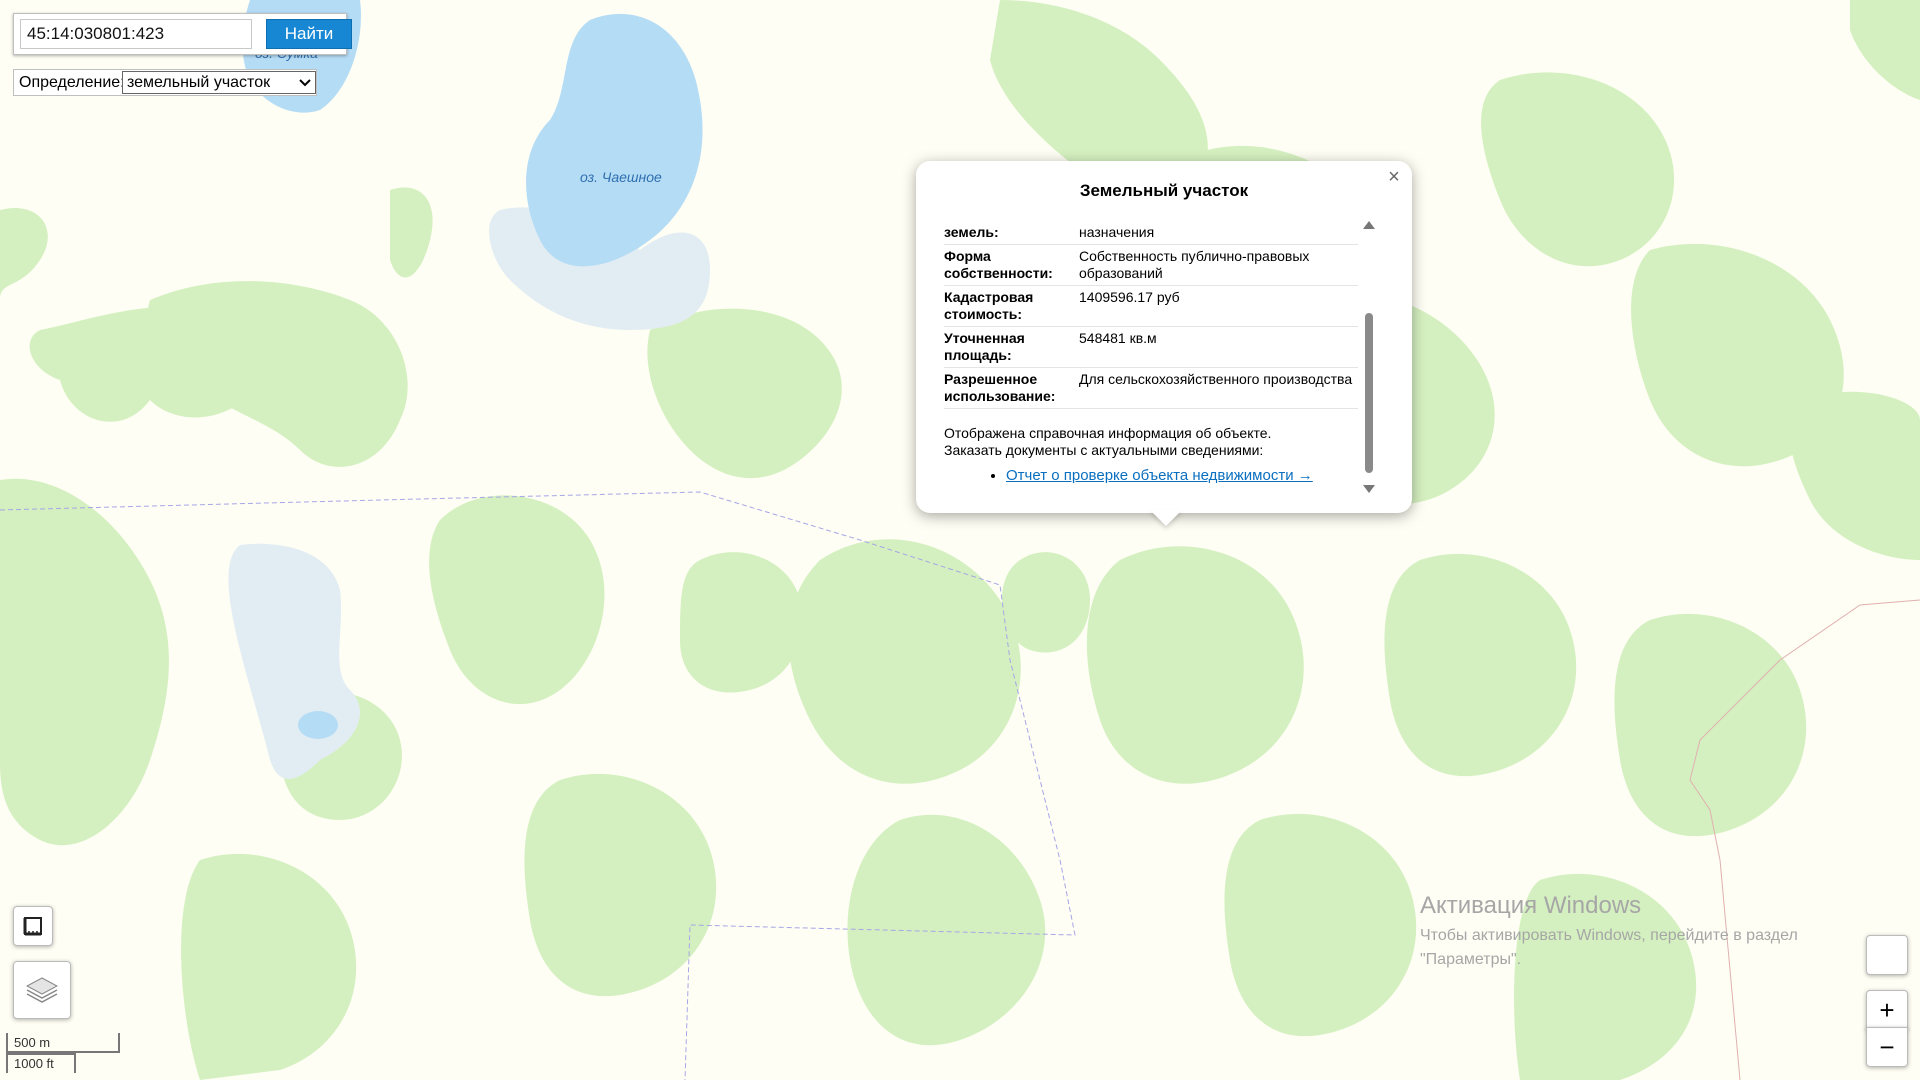 The image size is (1920, 1080). Describe the element at coordinates (72, 82) in the screenshot. I see `definition-label: Определение:` at that location.